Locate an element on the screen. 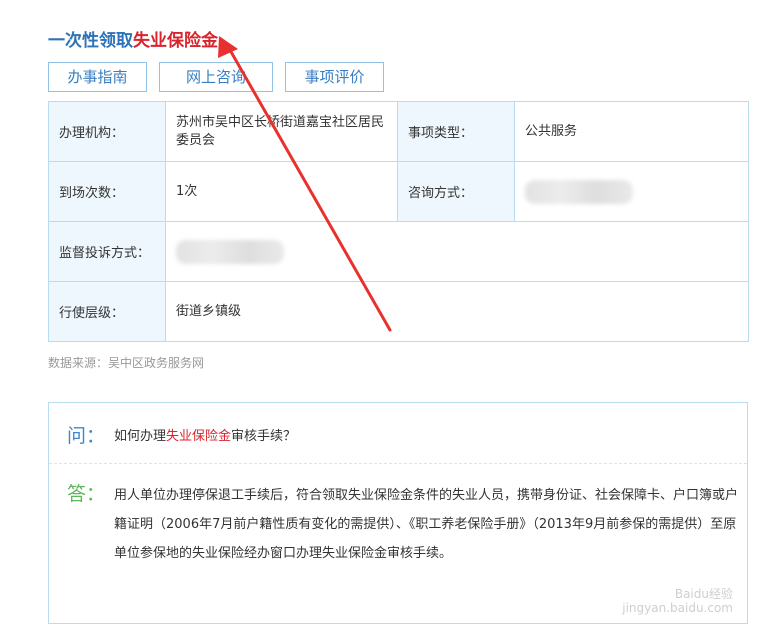  data-source: 数据来源：吴中区政务服务网 is located at coordinates (126, 363).